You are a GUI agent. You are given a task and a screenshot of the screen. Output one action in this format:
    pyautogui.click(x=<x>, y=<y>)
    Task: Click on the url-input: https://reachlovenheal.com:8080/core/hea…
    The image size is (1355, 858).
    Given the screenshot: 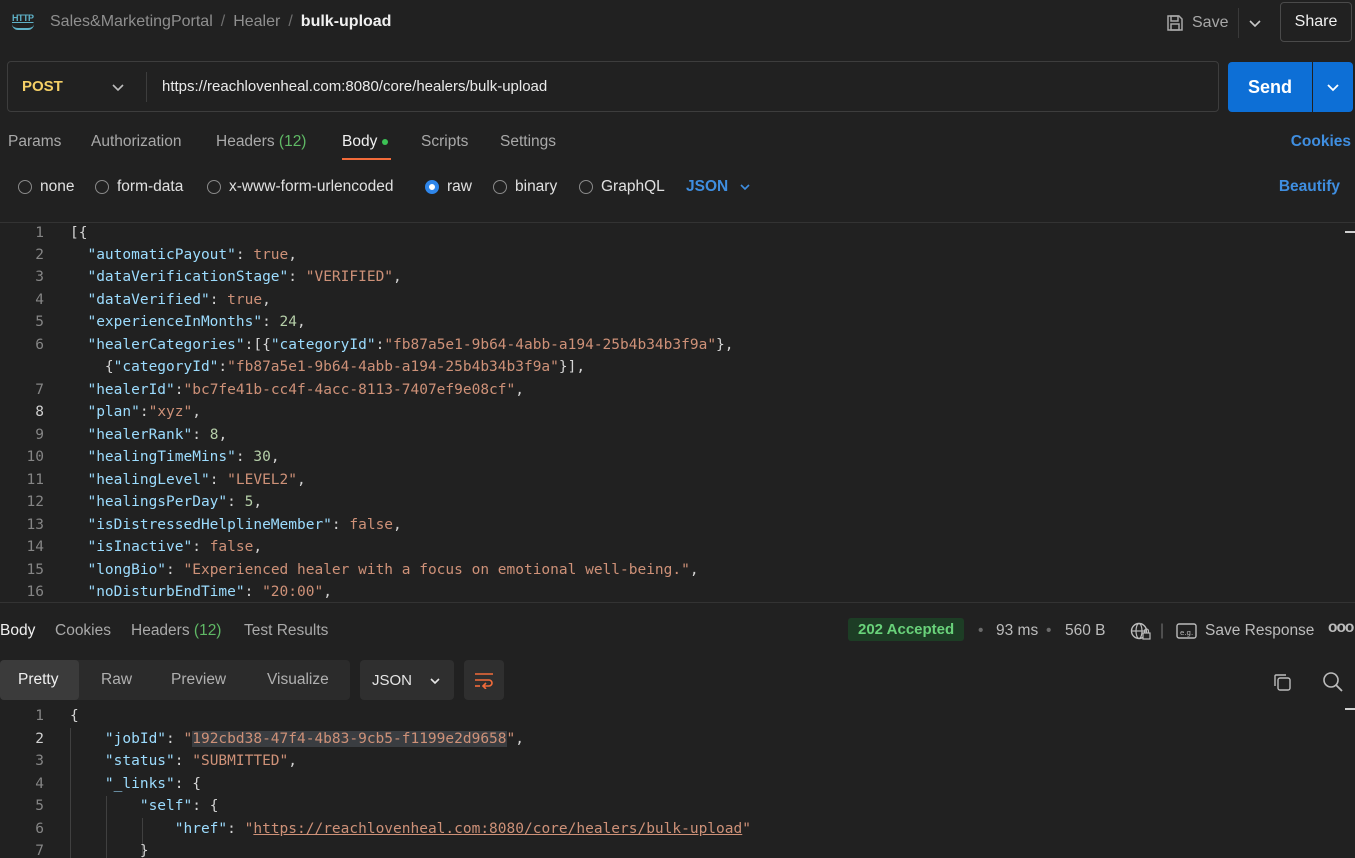 What is the action you would take?
    pyautogui.click(x=354, y=86)
    